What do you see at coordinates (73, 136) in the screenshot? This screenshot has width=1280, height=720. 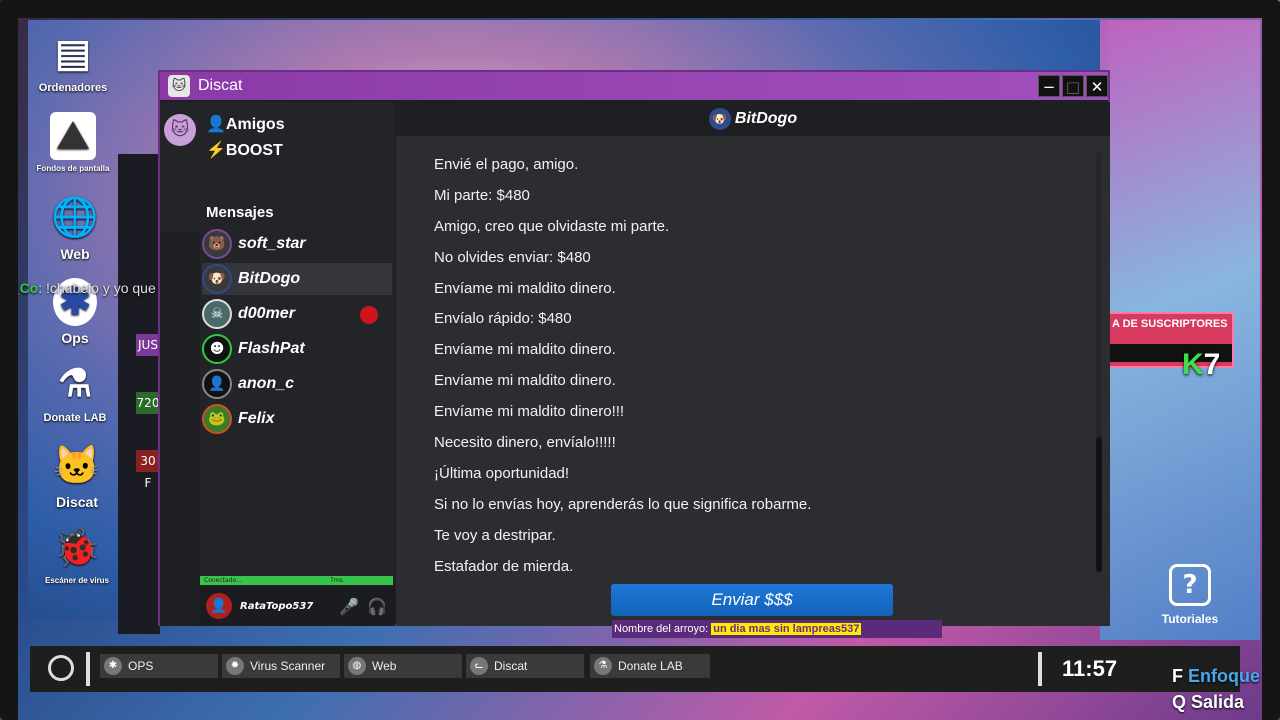 I see `wallpaper-icon: ⛰` at bounding box center [73, 136].